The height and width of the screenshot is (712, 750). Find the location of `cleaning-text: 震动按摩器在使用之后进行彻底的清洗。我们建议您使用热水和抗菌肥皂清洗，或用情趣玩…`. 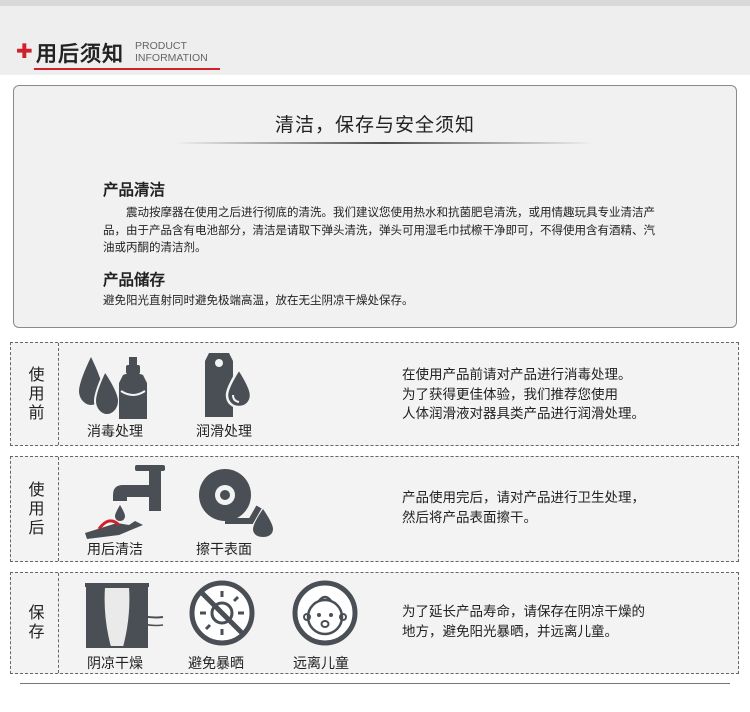

cleaning-text: 震动按摩器在使用之后进行彻底的清洗。我们建议您使用热水和抗菌肥皂清洗，或用情趣玩… is located at coordinates (379, 229).